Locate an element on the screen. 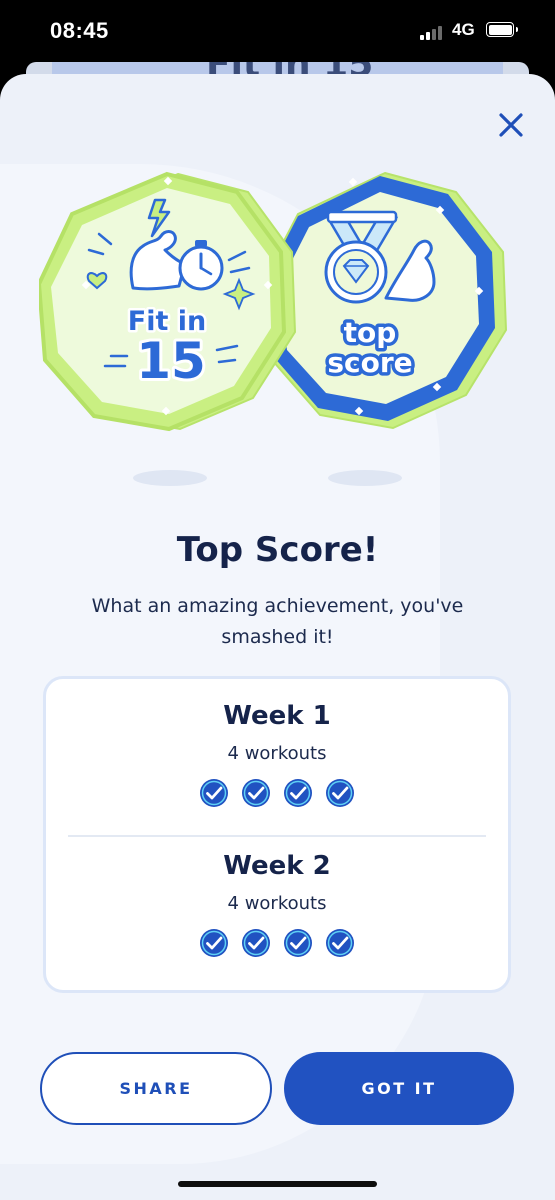 The width and height of the screenshot is (555, 1200). badge-right-line1: top is located at coordinates (370, 332).